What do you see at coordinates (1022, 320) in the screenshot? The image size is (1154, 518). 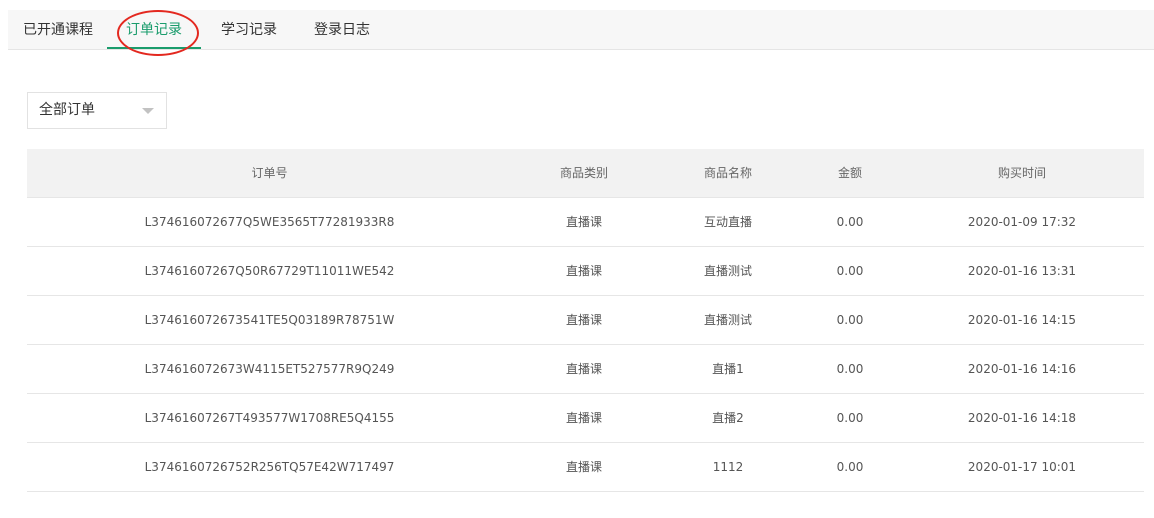 I see `purchase-time: 2020-01-16 14:15` at bounding box center [1022, 320].